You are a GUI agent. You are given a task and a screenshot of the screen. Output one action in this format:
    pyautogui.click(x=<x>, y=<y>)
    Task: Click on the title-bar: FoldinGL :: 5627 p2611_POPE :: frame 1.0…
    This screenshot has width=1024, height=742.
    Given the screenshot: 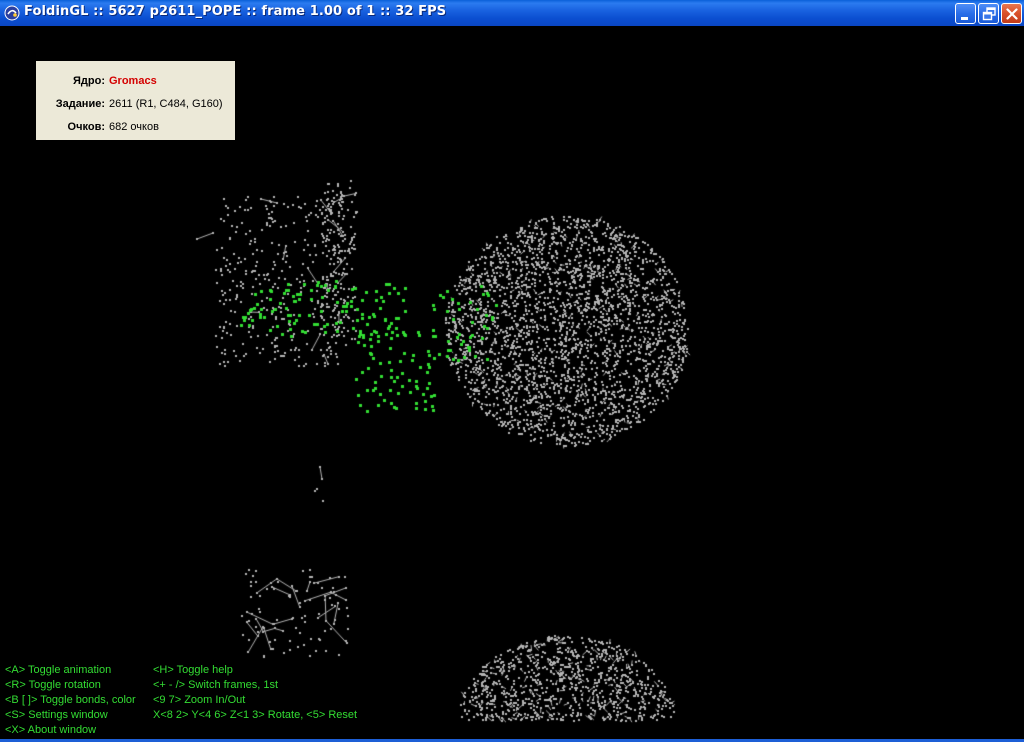 What is the action you would take?
    pyautogui.click(x=512, y=13)
    